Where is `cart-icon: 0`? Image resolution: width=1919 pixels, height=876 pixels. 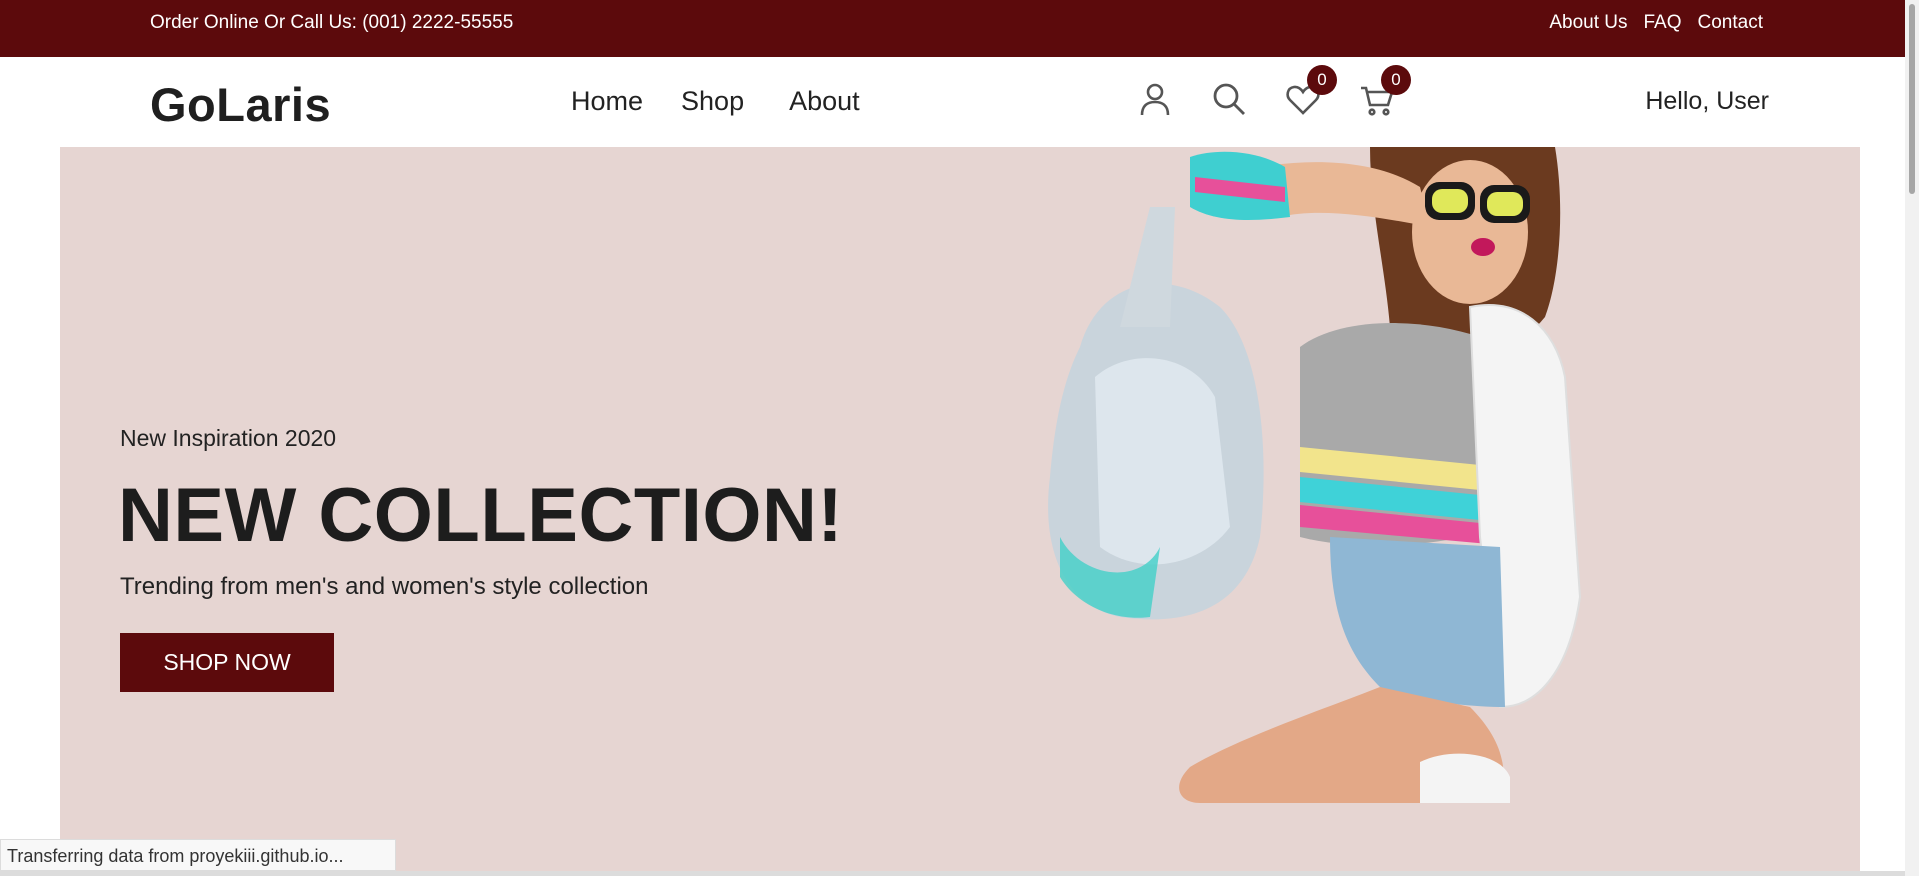 cart-icon: 0 is located at coordinates (1385, 91).